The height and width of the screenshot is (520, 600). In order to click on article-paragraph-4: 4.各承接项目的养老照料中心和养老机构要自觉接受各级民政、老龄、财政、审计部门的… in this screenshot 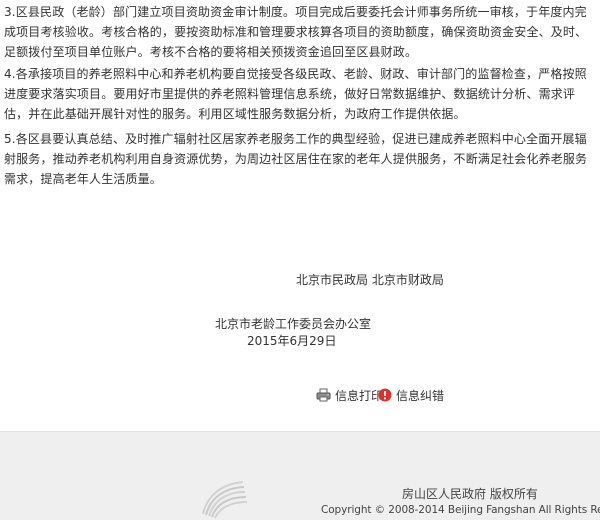, I will do `click(295, 94)`.